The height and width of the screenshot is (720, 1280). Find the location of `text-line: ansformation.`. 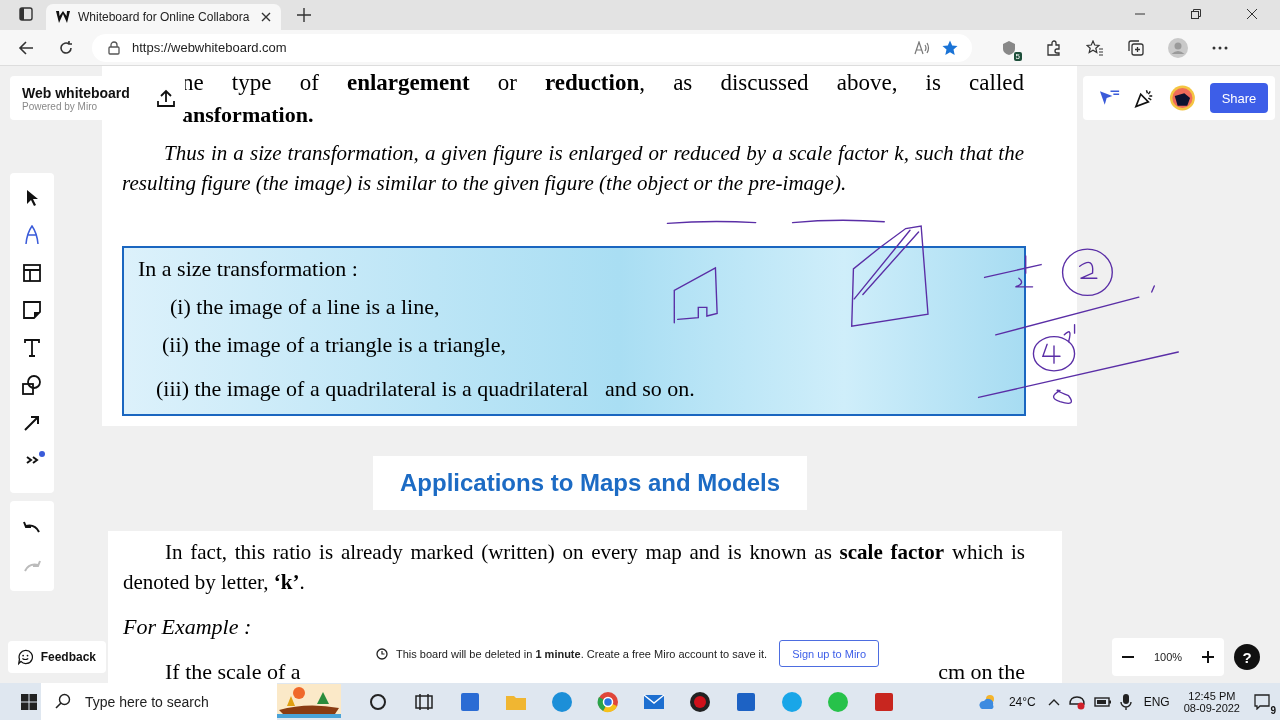

text-line: ansformation. is located at coordinates (248, 115).